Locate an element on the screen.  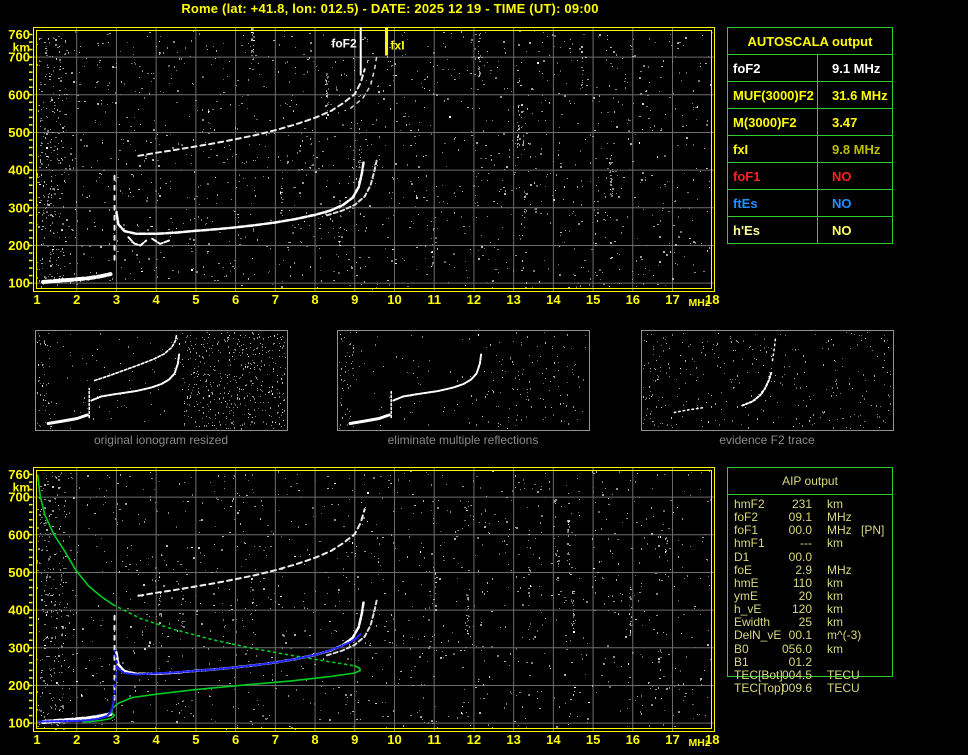
trace-restored-trace-F is located at coordinates (239, 654).